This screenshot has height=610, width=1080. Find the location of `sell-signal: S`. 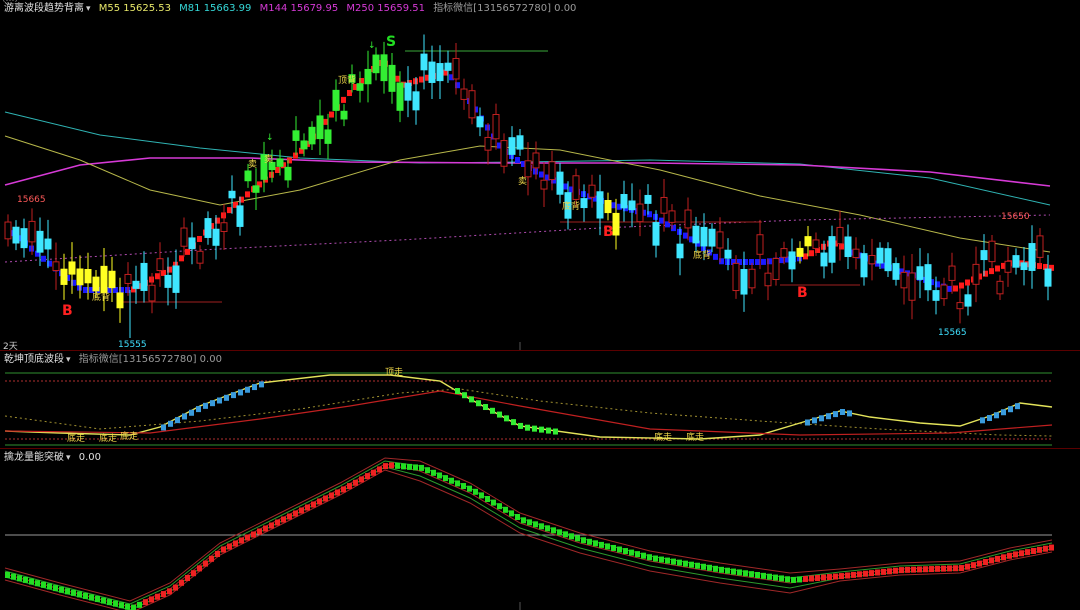

sell-signal: S is located at coordinates (391, 42).